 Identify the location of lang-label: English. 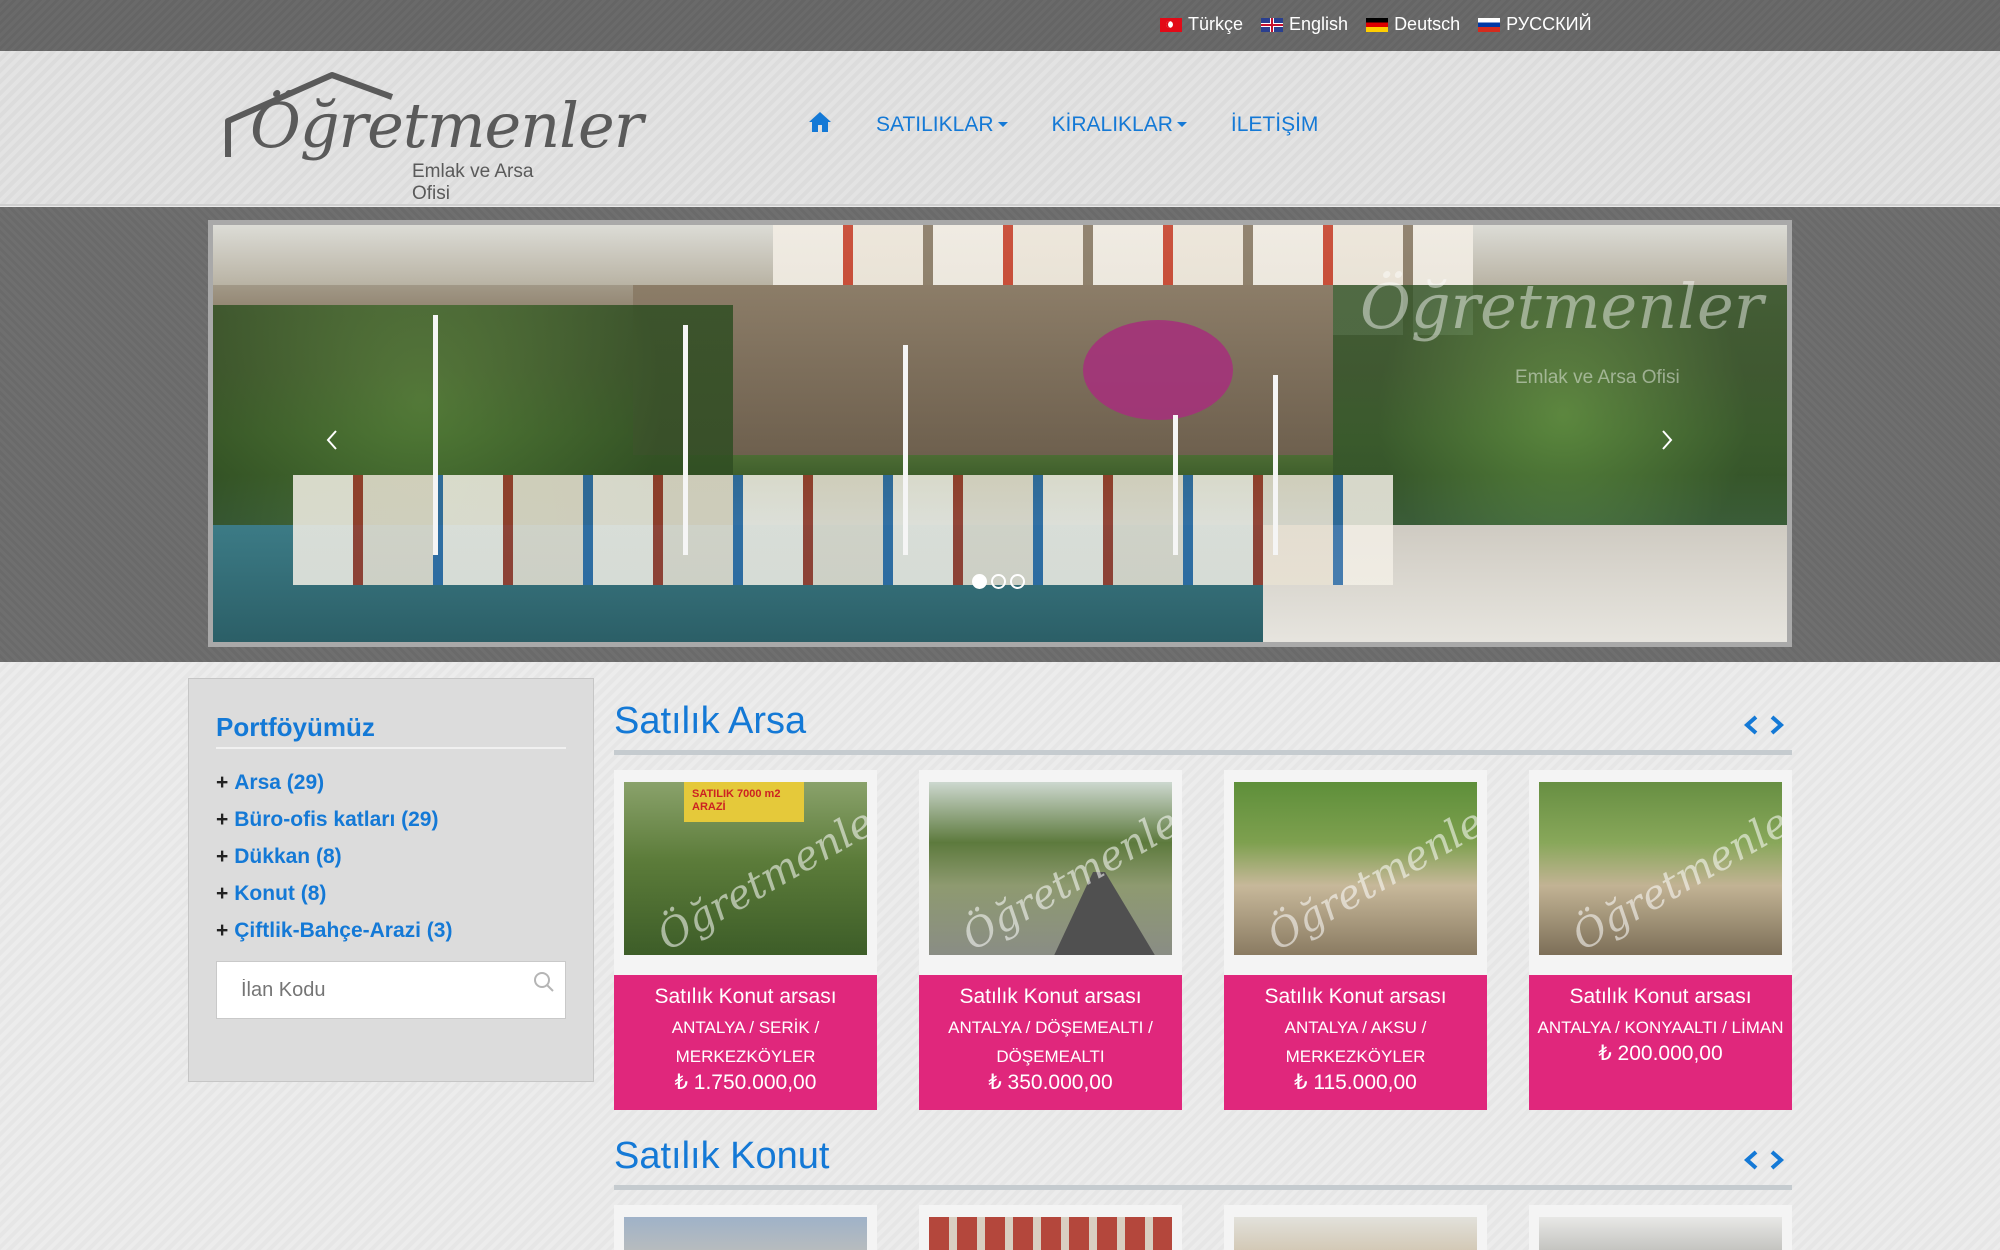
(1319, 24).